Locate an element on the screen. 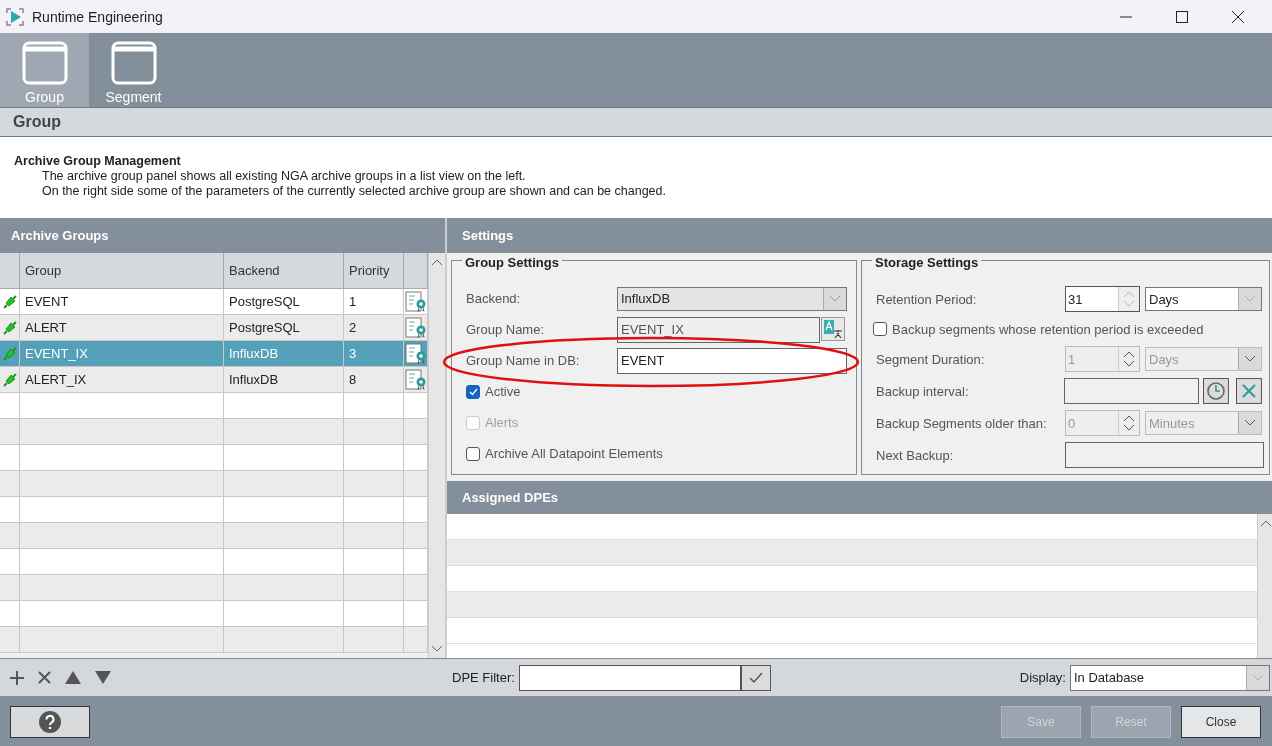  description-title: Archive Group Management is located at coordinates (98, 161).